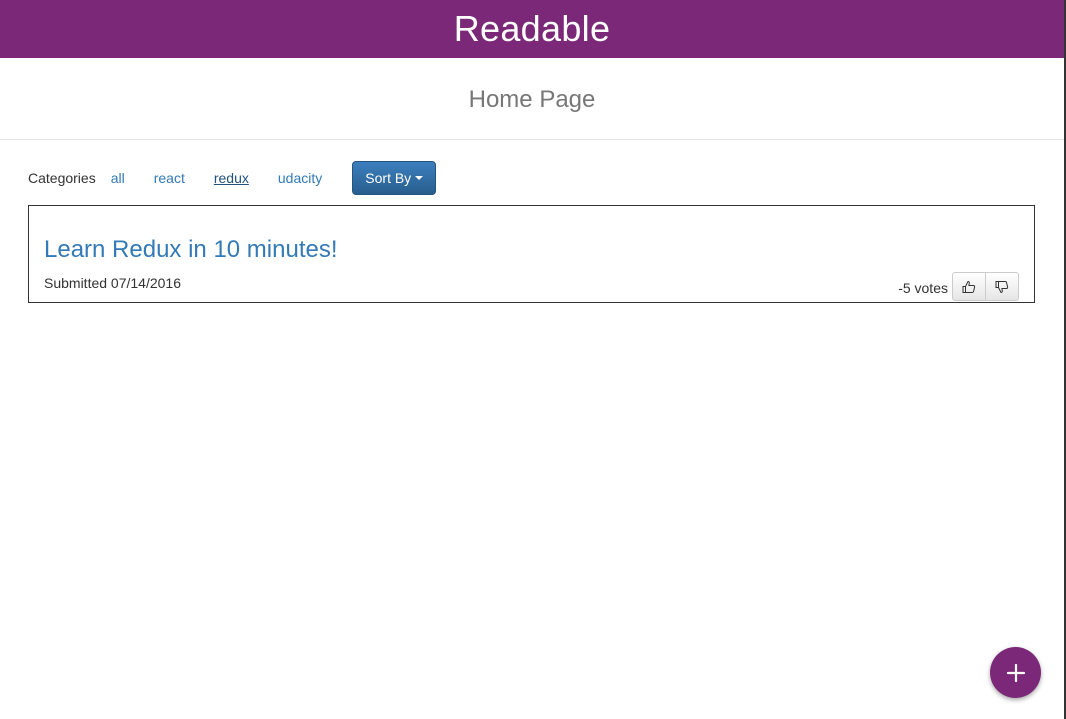 This screenshot has height=719, width=1066. What do you see at coordinates (419, 178) in the screenshot?
I see `caret-down-icon` at bounding box center [419, 178].